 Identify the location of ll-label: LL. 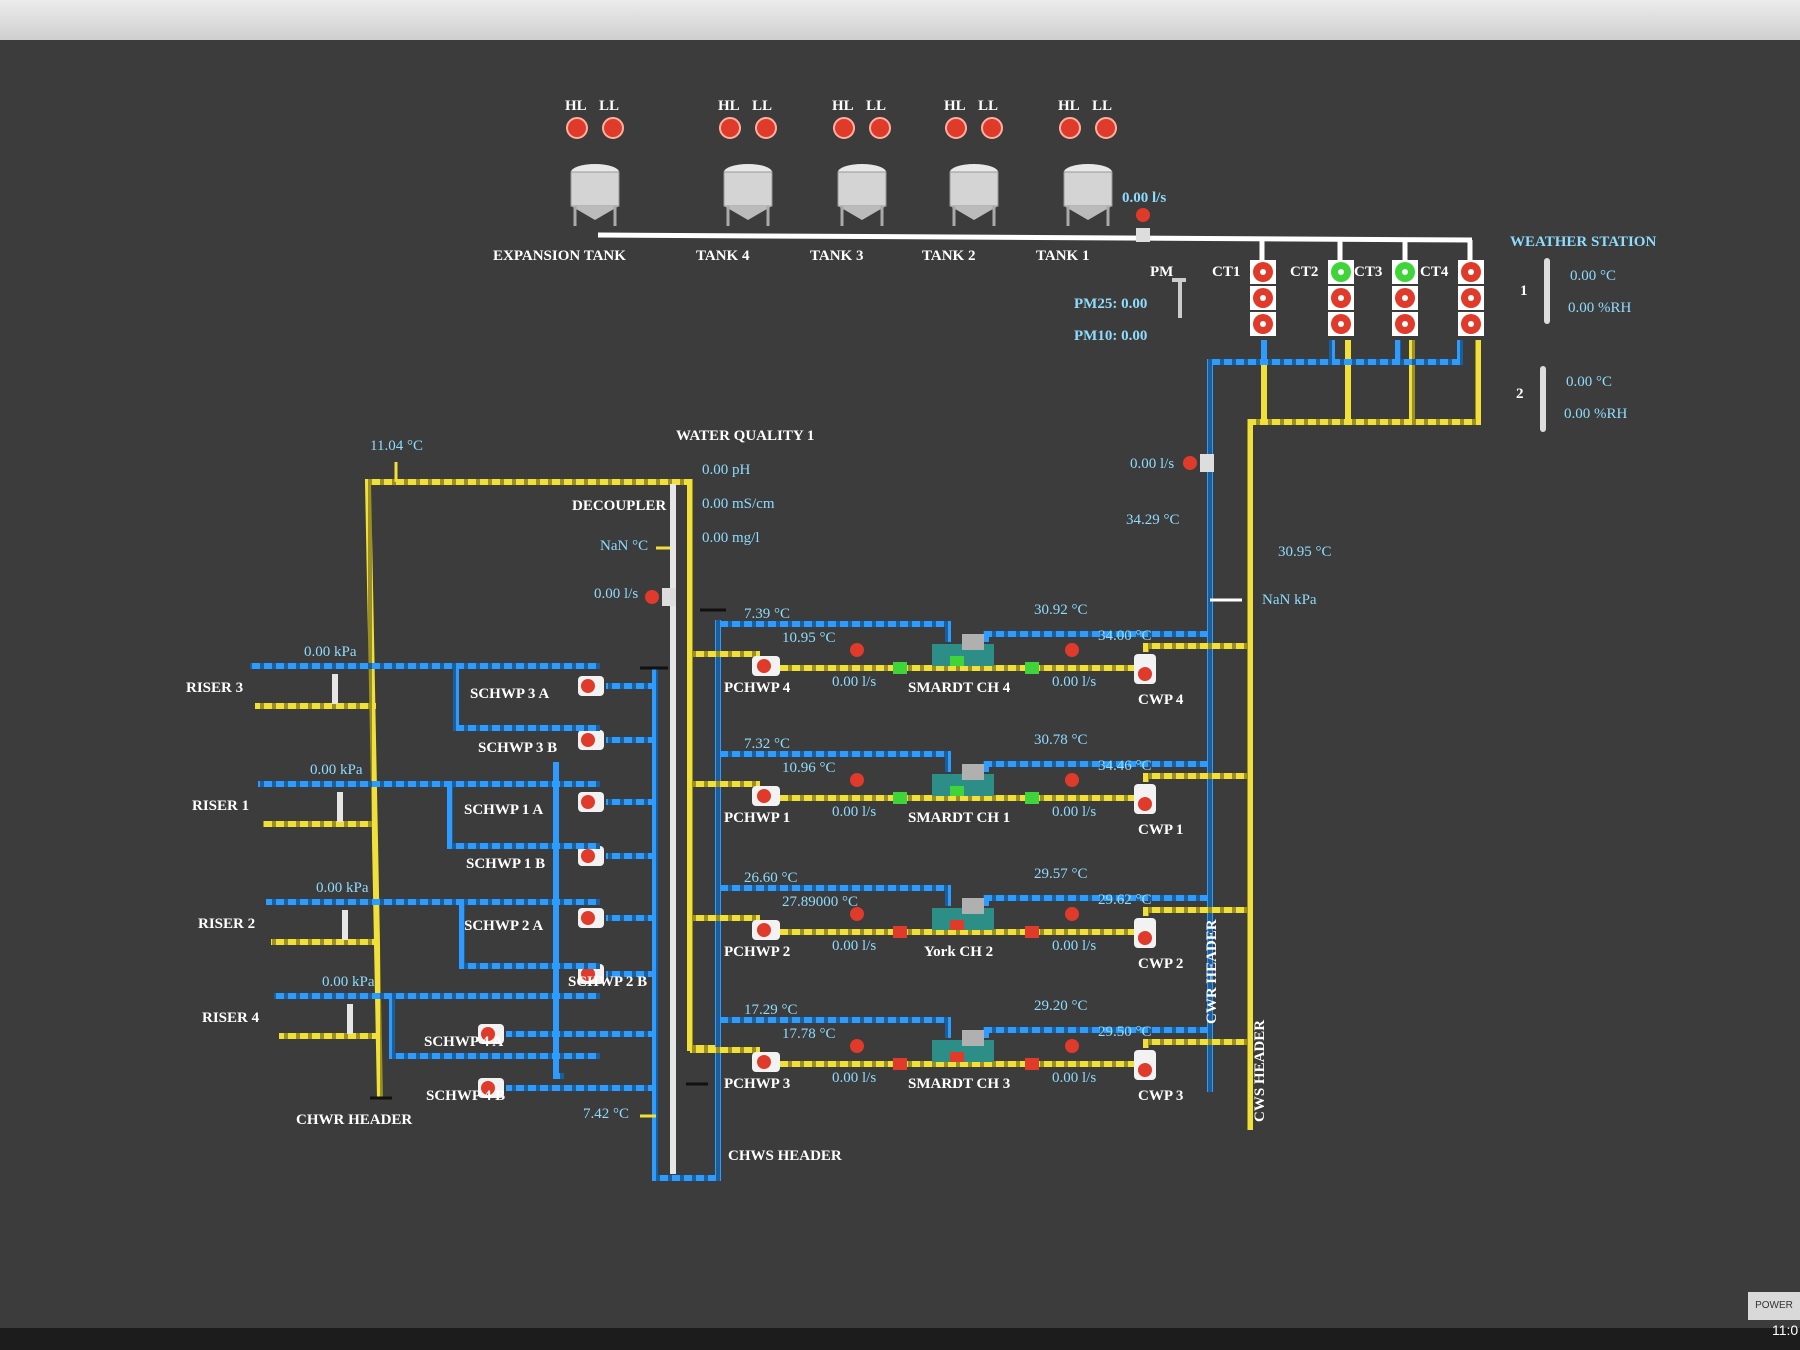
(988, 106).